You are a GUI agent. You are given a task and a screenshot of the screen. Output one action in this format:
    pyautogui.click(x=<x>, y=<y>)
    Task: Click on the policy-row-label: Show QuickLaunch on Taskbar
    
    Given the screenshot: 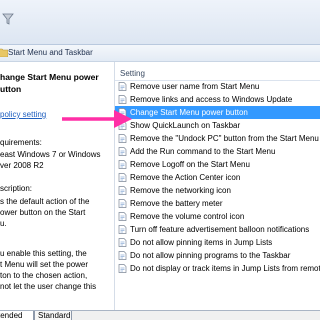 What is the action you would take?
    pyautogui.click(x=185, y=125)
    